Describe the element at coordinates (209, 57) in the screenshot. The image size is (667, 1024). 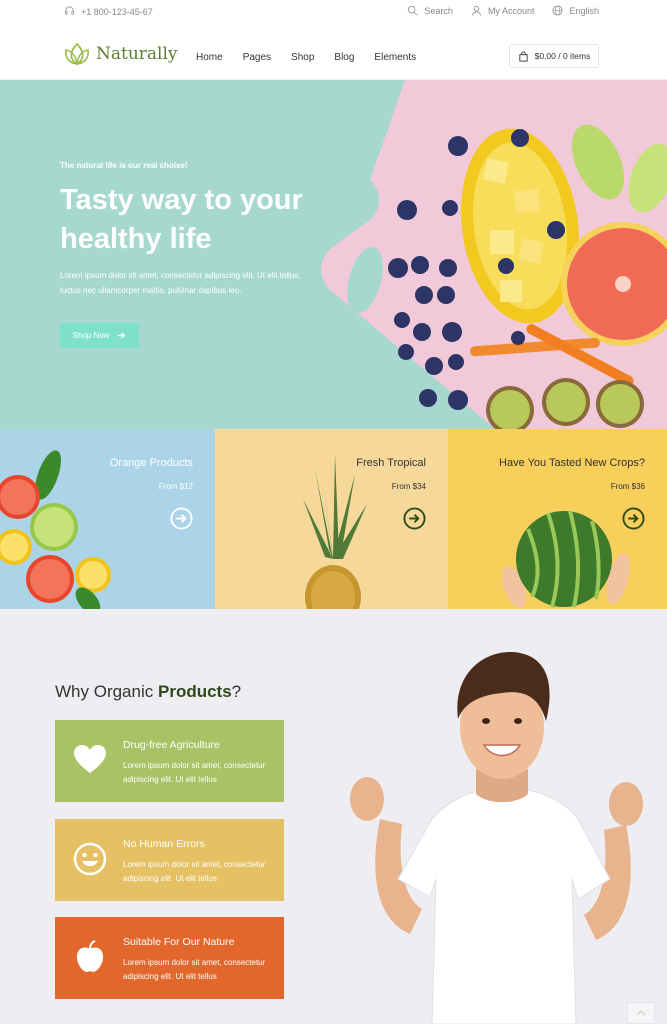
I see `nav-home: Home` at that location.